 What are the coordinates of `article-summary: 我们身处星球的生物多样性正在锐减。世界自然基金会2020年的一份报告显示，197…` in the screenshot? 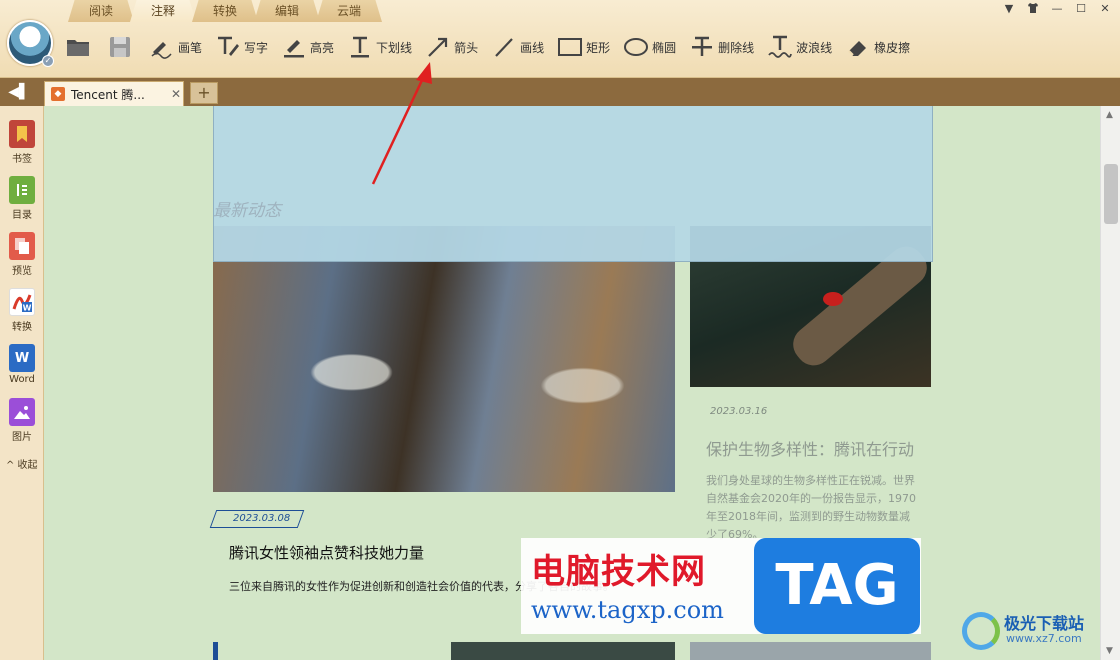 It's located at (811, 507).